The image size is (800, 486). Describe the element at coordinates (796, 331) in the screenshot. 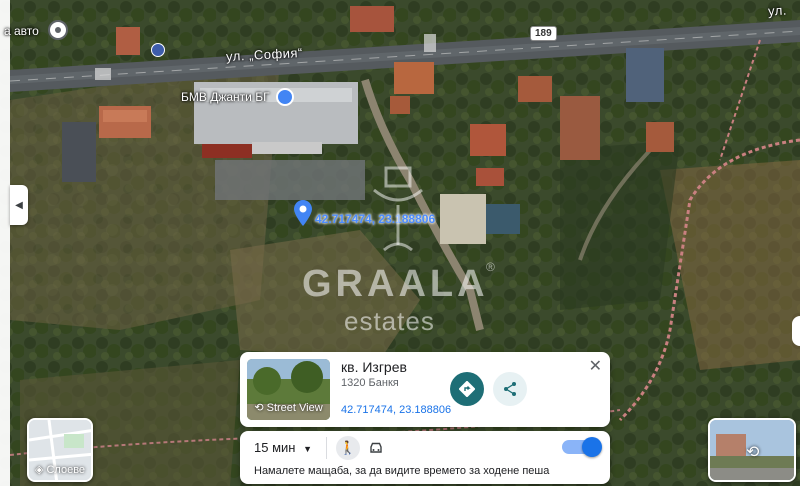

I see `right-edge-button` at that location.